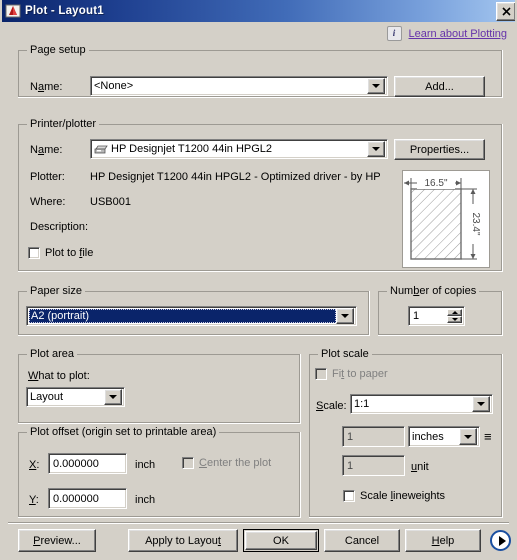 This screenshot has width=517, height=560. Describe the element at coordinates (350, 465) in the screenshot. I see `scale-denominator-value: 1` at that location.